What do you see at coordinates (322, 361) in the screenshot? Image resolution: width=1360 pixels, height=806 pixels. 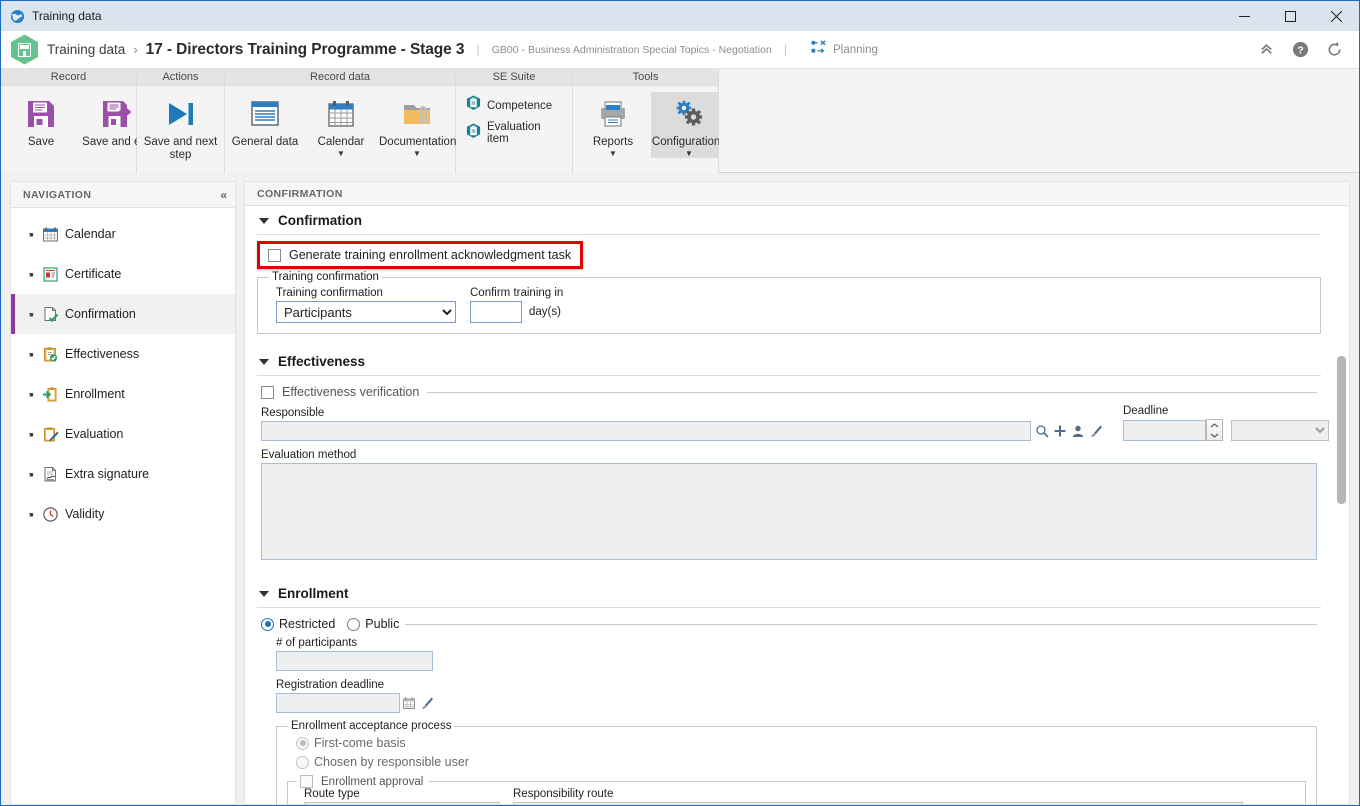 I see `section-title: Effectiveness` at bounding box center [322, 361].